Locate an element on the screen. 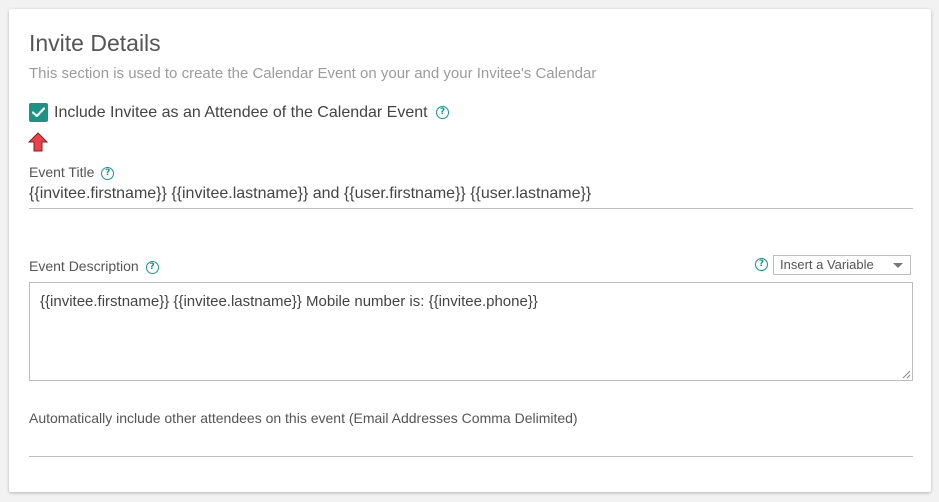  check-icon is located at coordinates (38, 112).